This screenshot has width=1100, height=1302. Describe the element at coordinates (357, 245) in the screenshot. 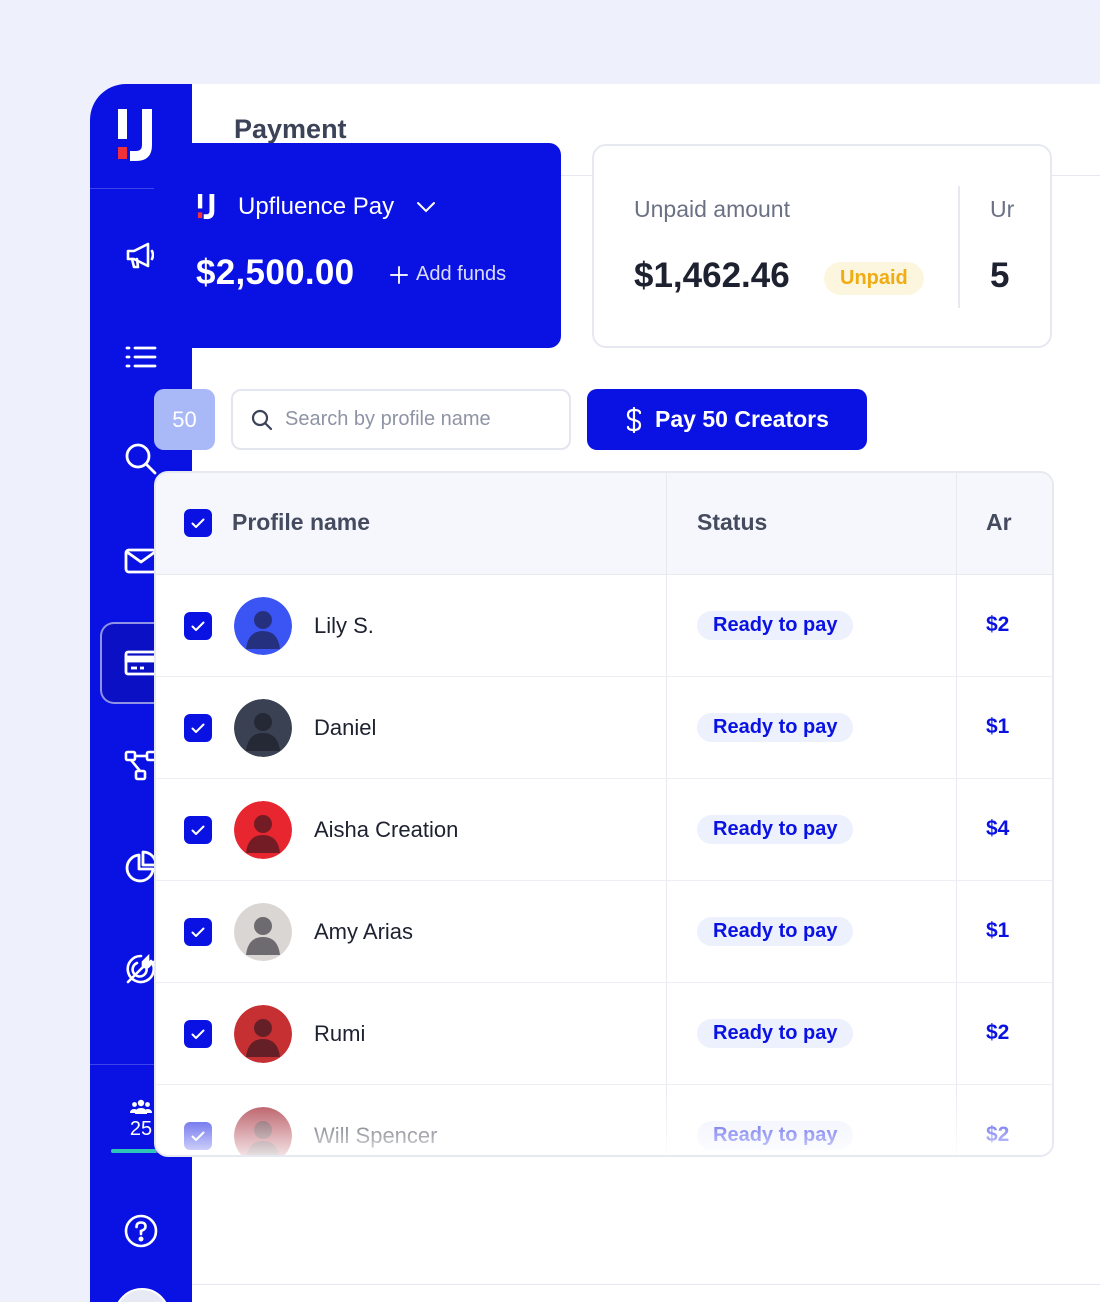

I see `upfluence-pay-card: Upfluence Pay $2,500.00 Add funds` at that location.